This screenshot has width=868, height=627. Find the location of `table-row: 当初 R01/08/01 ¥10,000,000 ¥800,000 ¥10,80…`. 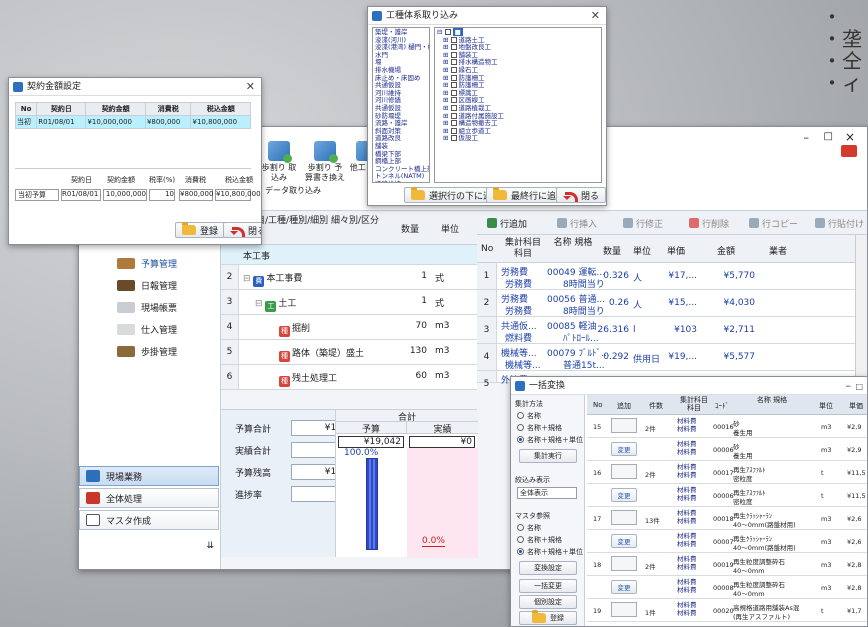

table-row: 当初 R01/08/01 ¥10,000,000 ¥800,000 ¥10,80… is located at coordinates (132, 122).